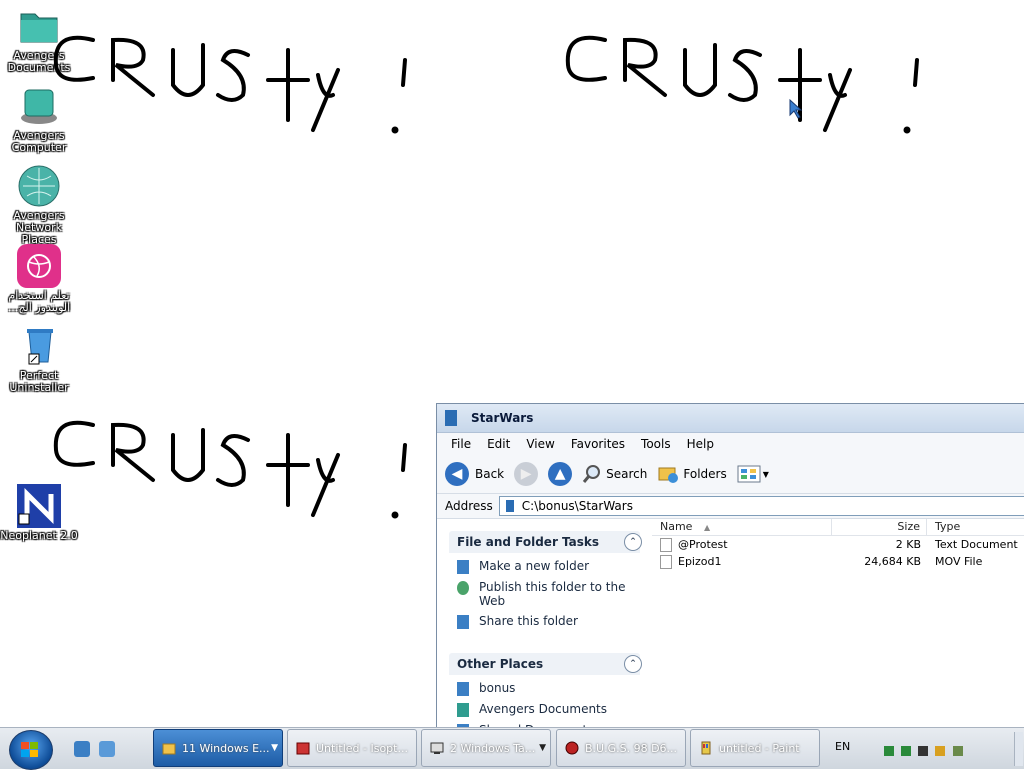  Describe the element at coordinates (107, 749) in the screenshot. I see `quicklaunch-app-icon` at that location.